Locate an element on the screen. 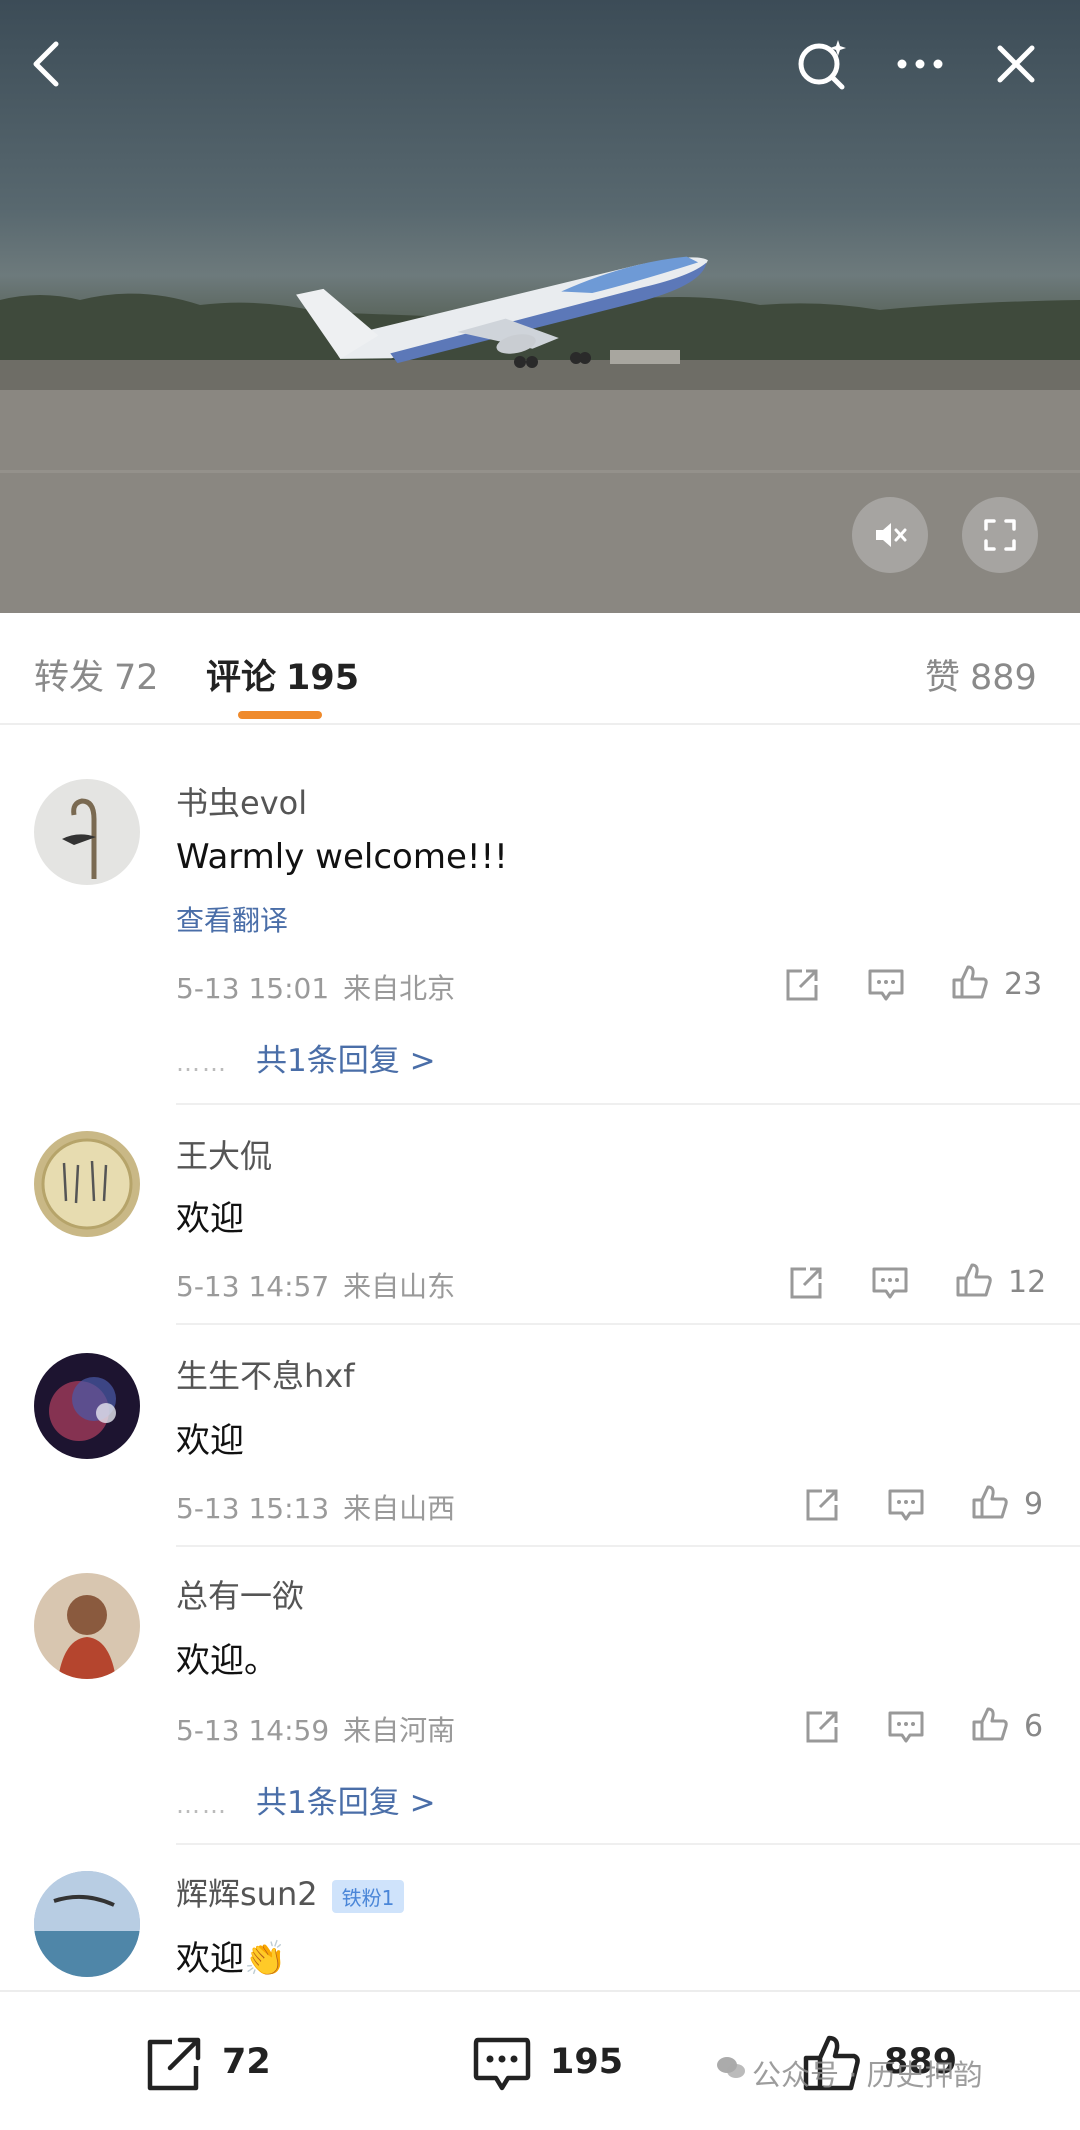  comment-username: 生生不息hxf is located at coordinates (265, 1374).